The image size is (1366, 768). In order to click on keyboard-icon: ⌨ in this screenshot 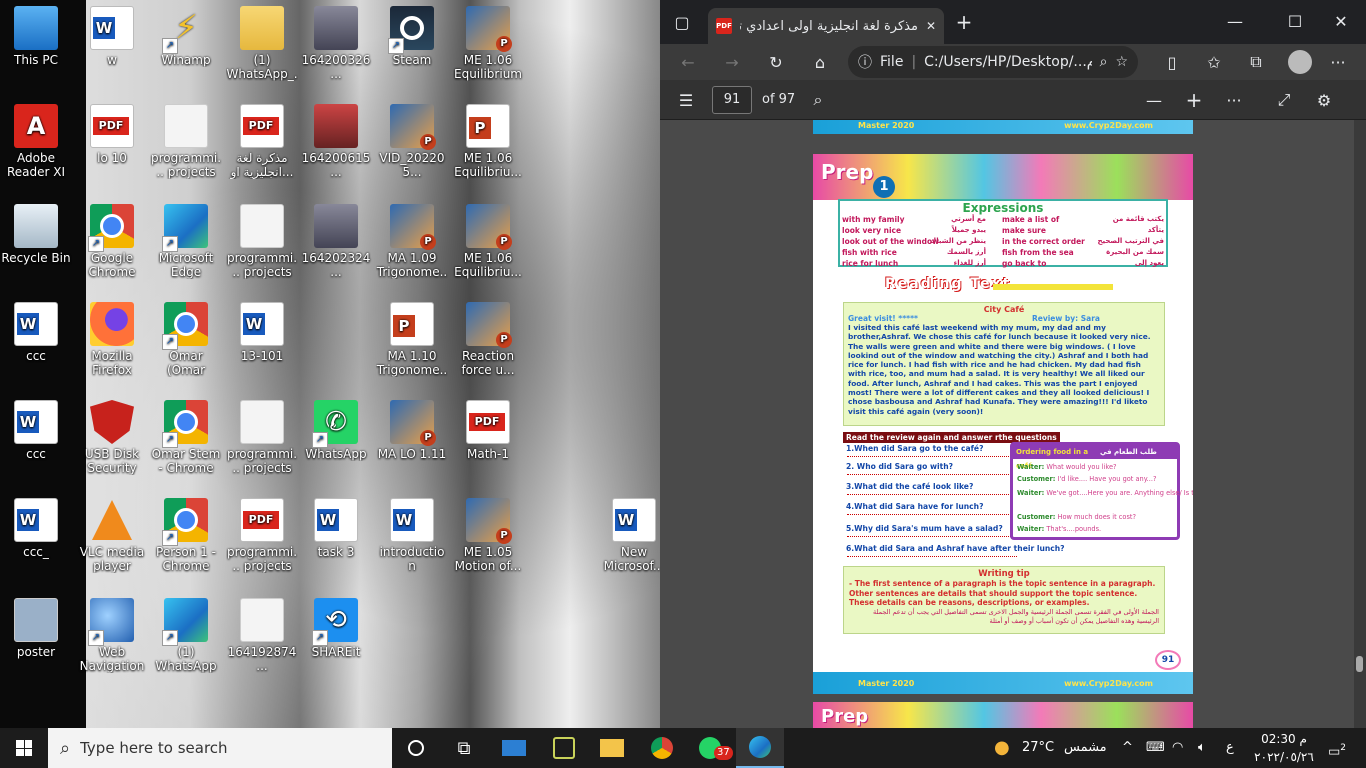, I will do `click(1155, 748)`.